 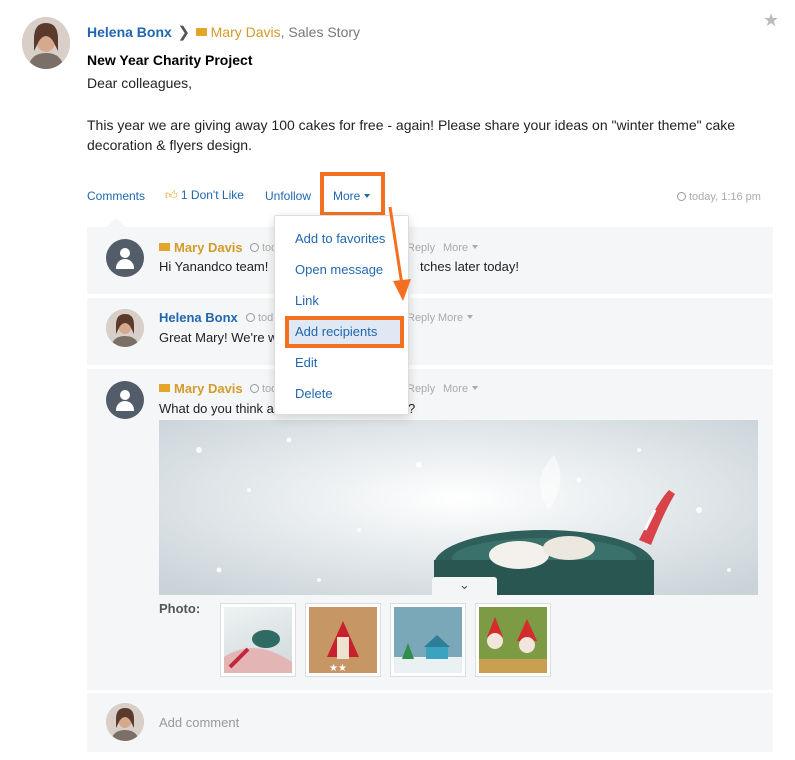 What do you see at coordinates (216, 408) in the screenshot?
I see `comment-text: What do you think a` at bounding box center [216, 408].